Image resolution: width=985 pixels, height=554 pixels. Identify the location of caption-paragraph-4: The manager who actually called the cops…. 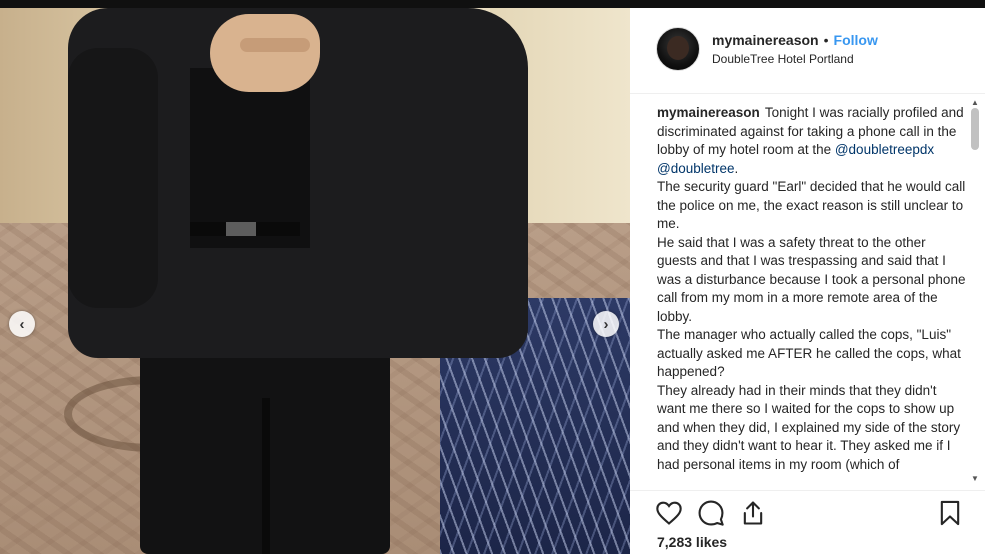
(809, 353).